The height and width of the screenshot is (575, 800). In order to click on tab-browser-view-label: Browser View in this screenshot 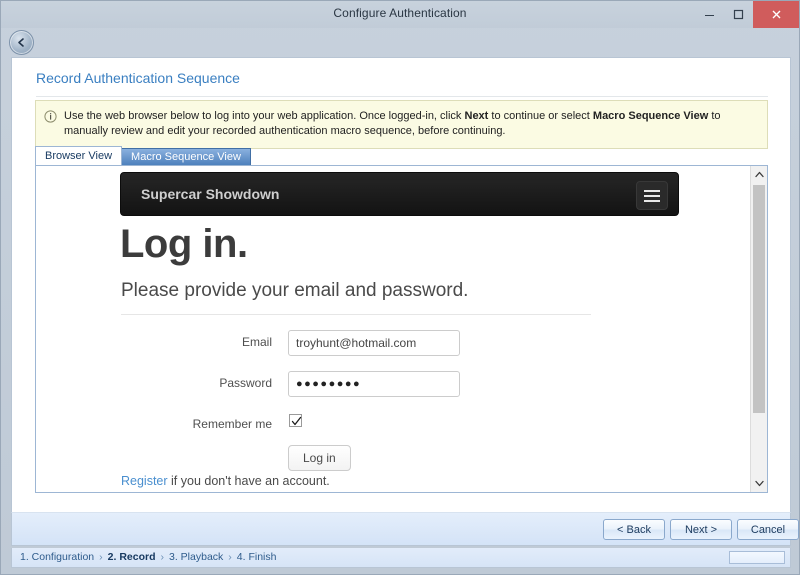, I will do `click(79, 156)`.